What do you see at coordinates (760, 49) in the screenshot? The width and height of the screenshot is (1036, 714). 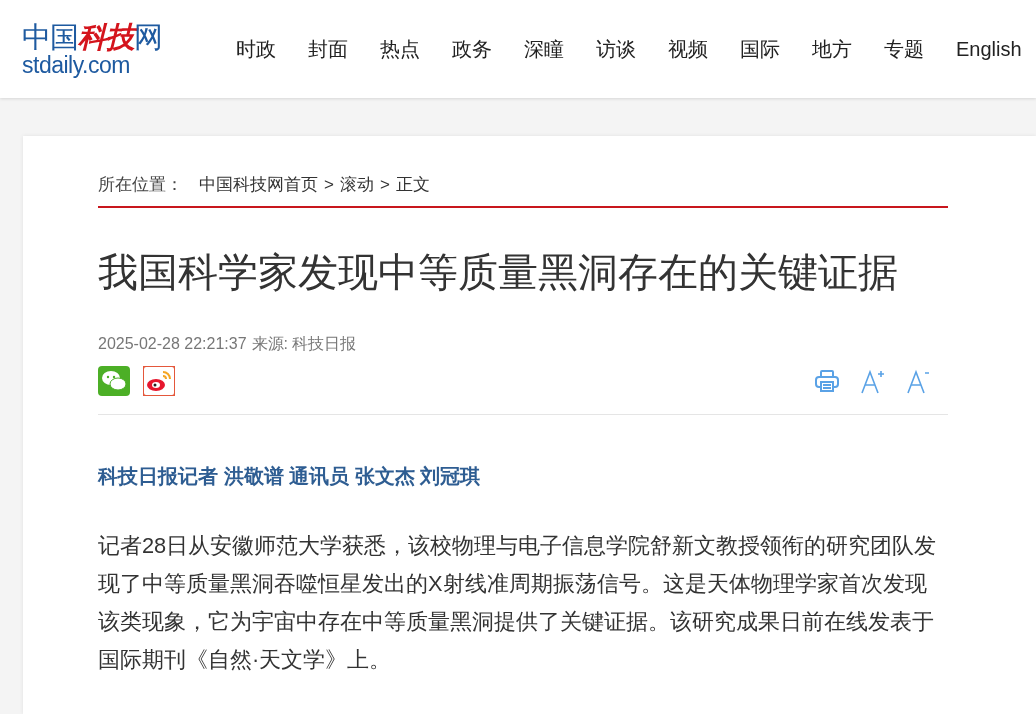 I see `nav-link: 国际` at bounding box center [760, 49].